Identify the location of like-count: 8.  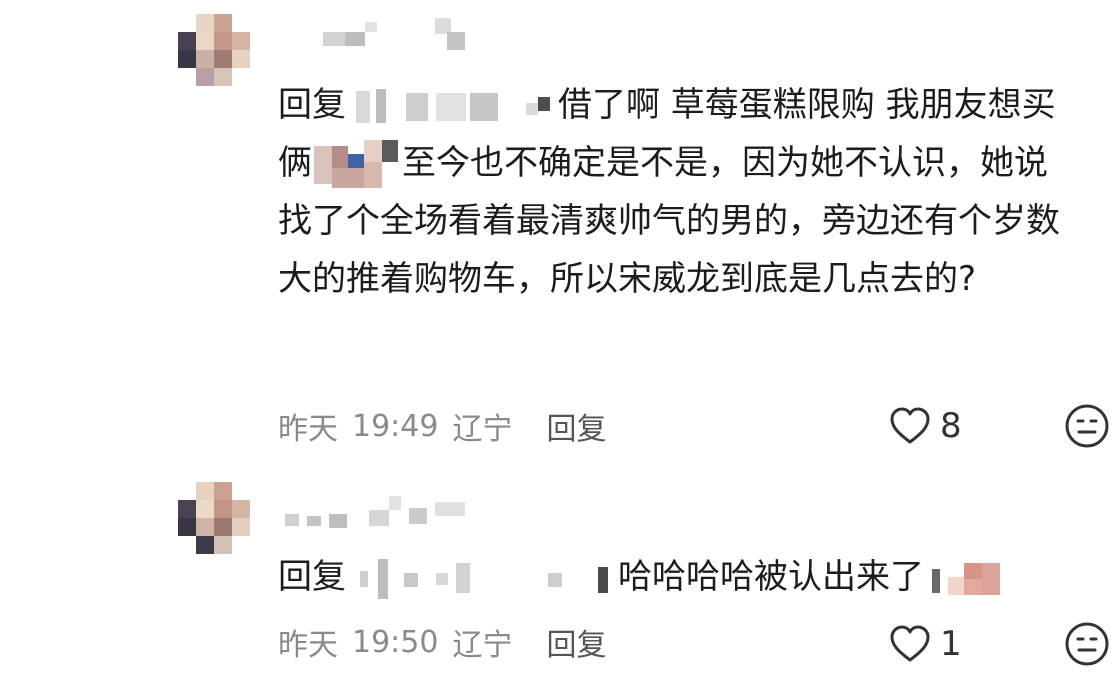
(951, 426).